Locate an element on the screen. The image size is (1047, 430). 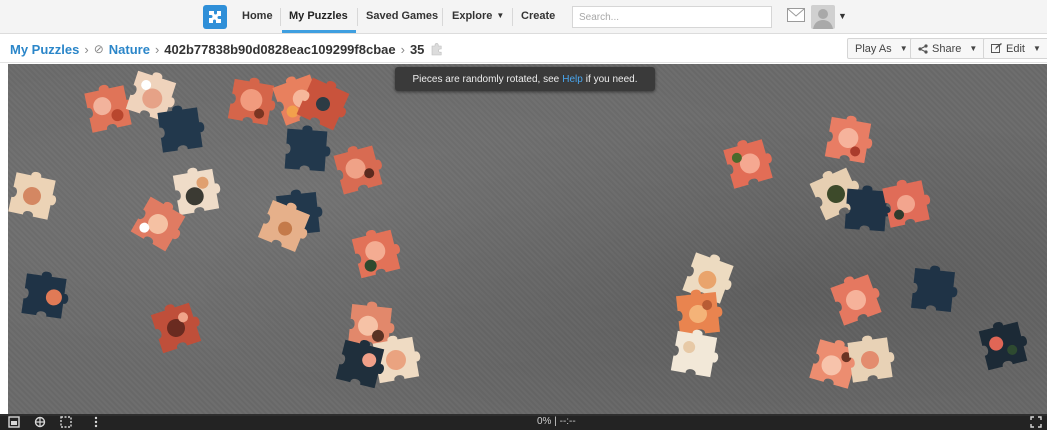
play-as-label: Play As is located at coordinates (873, 48).